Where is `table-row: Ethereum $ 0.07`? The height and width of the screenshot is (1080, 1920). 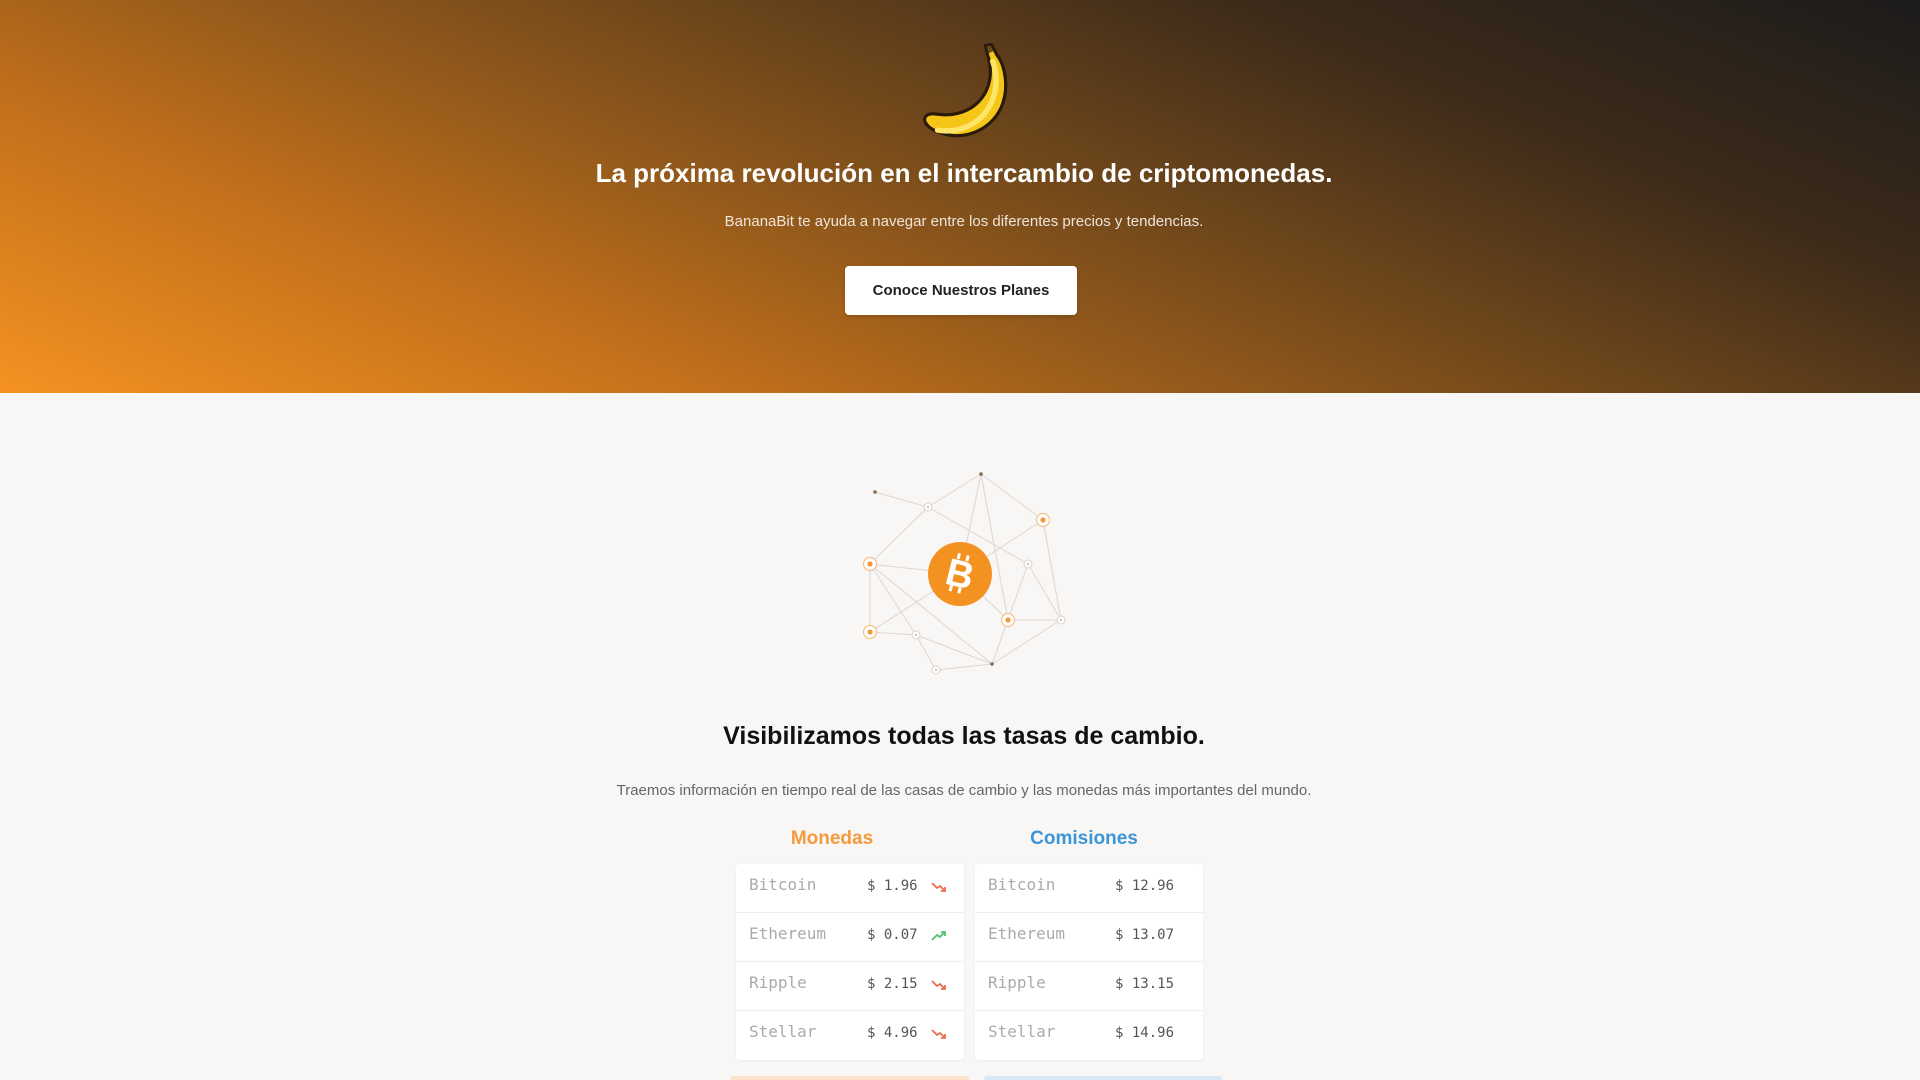 table-row: Ethereum $ 0.07 is located at coordinates (850, 937).